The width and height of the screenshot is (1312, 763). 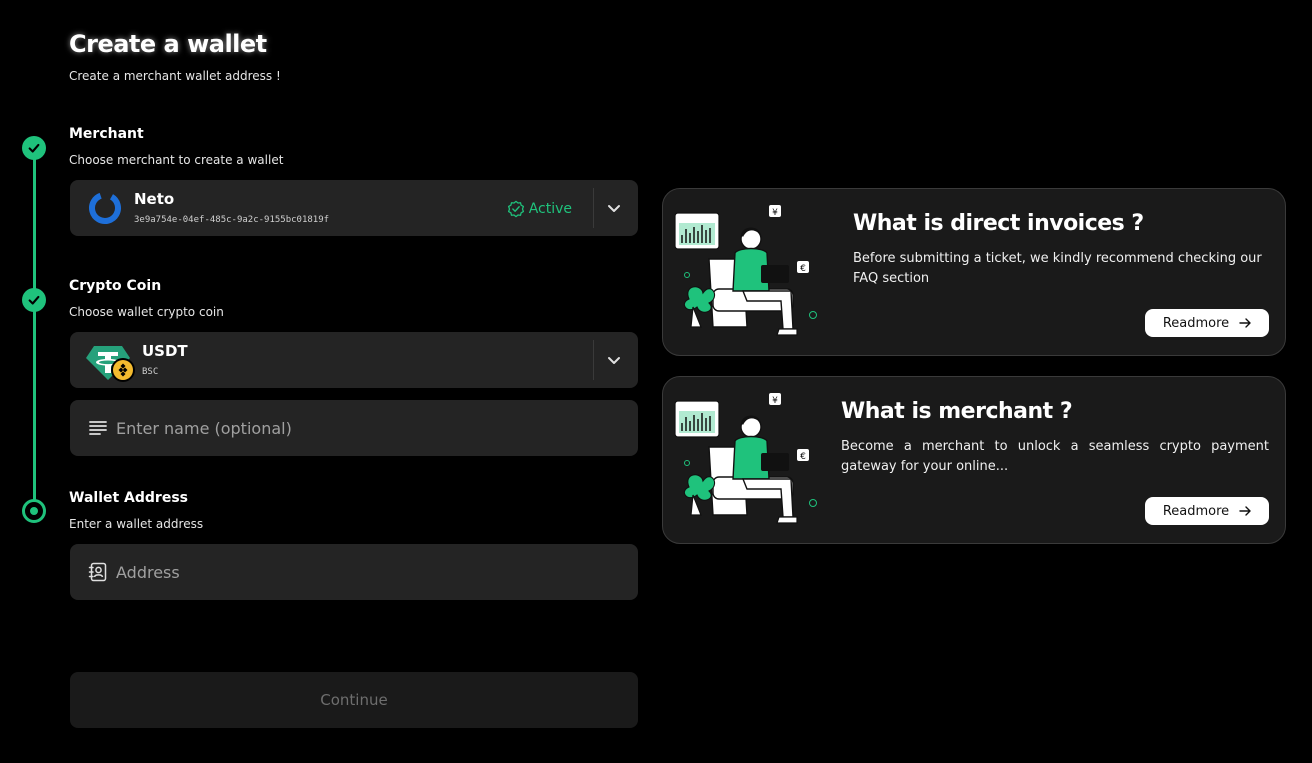 What do you see at coordinates (154, 199) in the screenshot?
I see `merchant-name: Neto` at bounding box center [154, 199].